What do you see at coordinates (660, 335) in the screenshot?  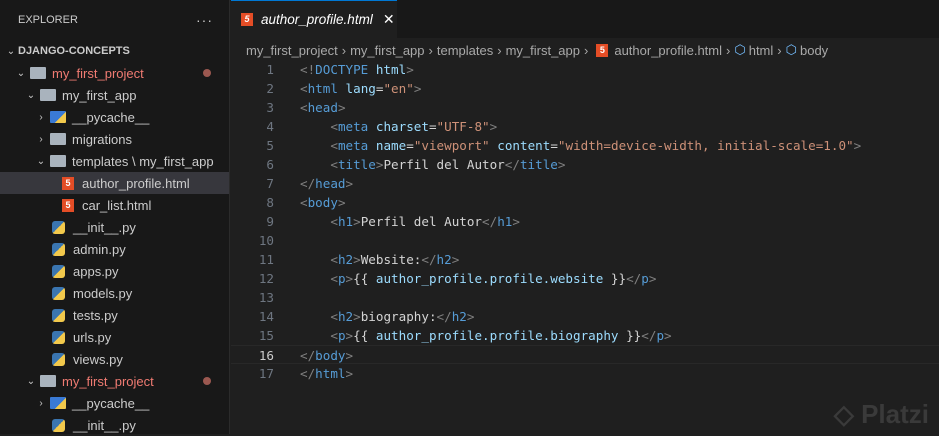 I see `code-token: p` at bounding box center [660, 335].